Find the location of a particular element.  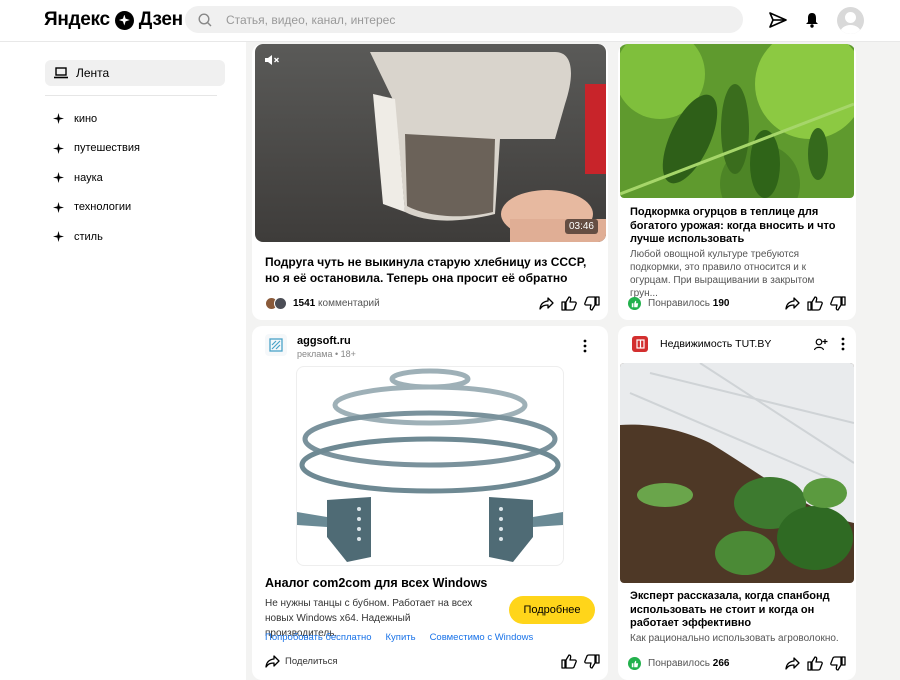

sidebar-item-topic: технологии is located at coordinates (96, 208).